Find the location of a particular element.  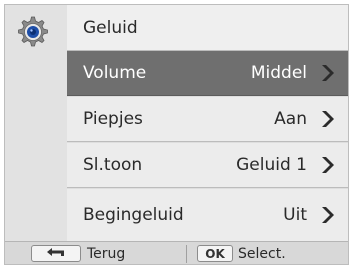

menu-item-value: Middel is located at coordinates (278, 73).